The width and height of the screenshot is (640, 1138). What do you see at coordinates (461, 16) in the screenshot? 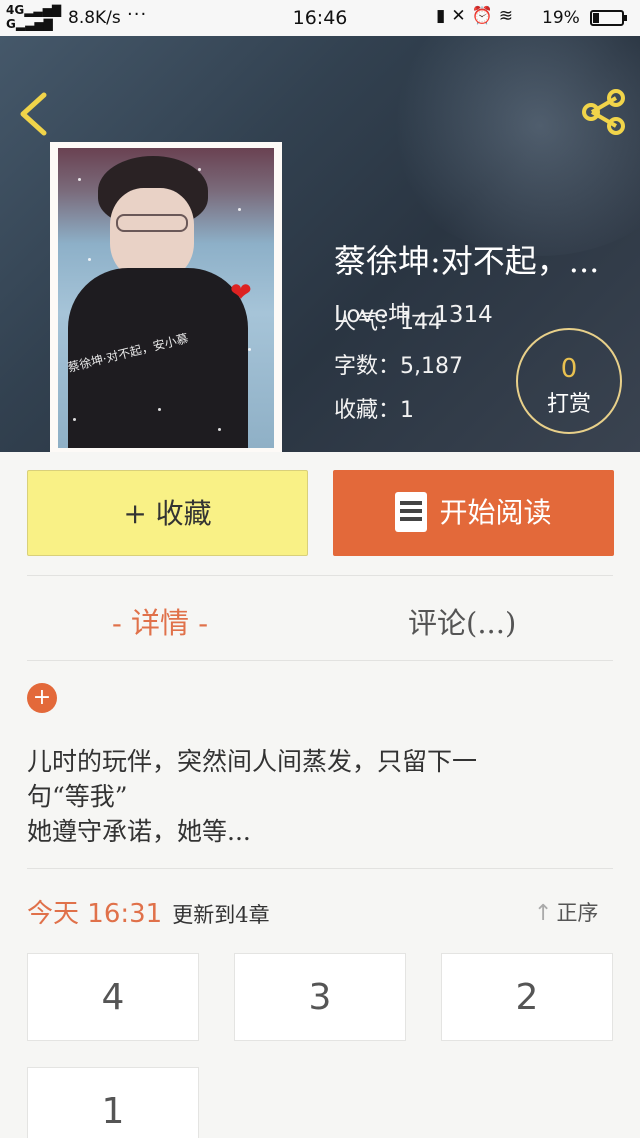
I see `mute-icon: ✕` at bounding box center [461, 16].